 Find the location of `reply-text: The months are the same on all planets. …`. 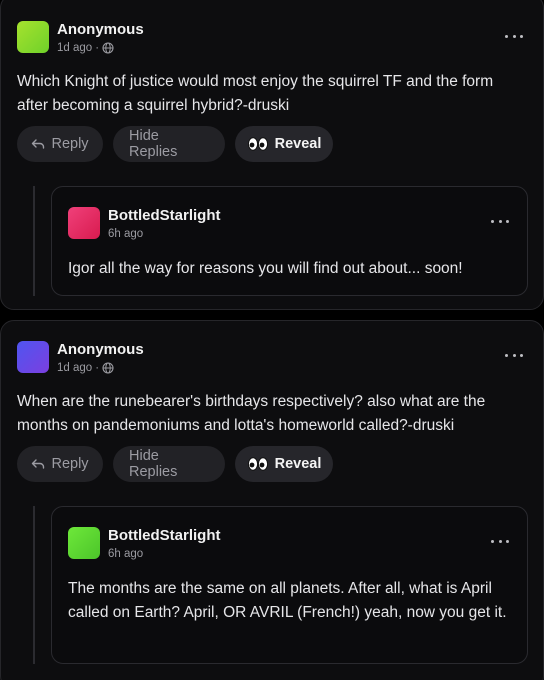

reply-text: The months are the same on all planets. … is located at coordinates (287, 600).